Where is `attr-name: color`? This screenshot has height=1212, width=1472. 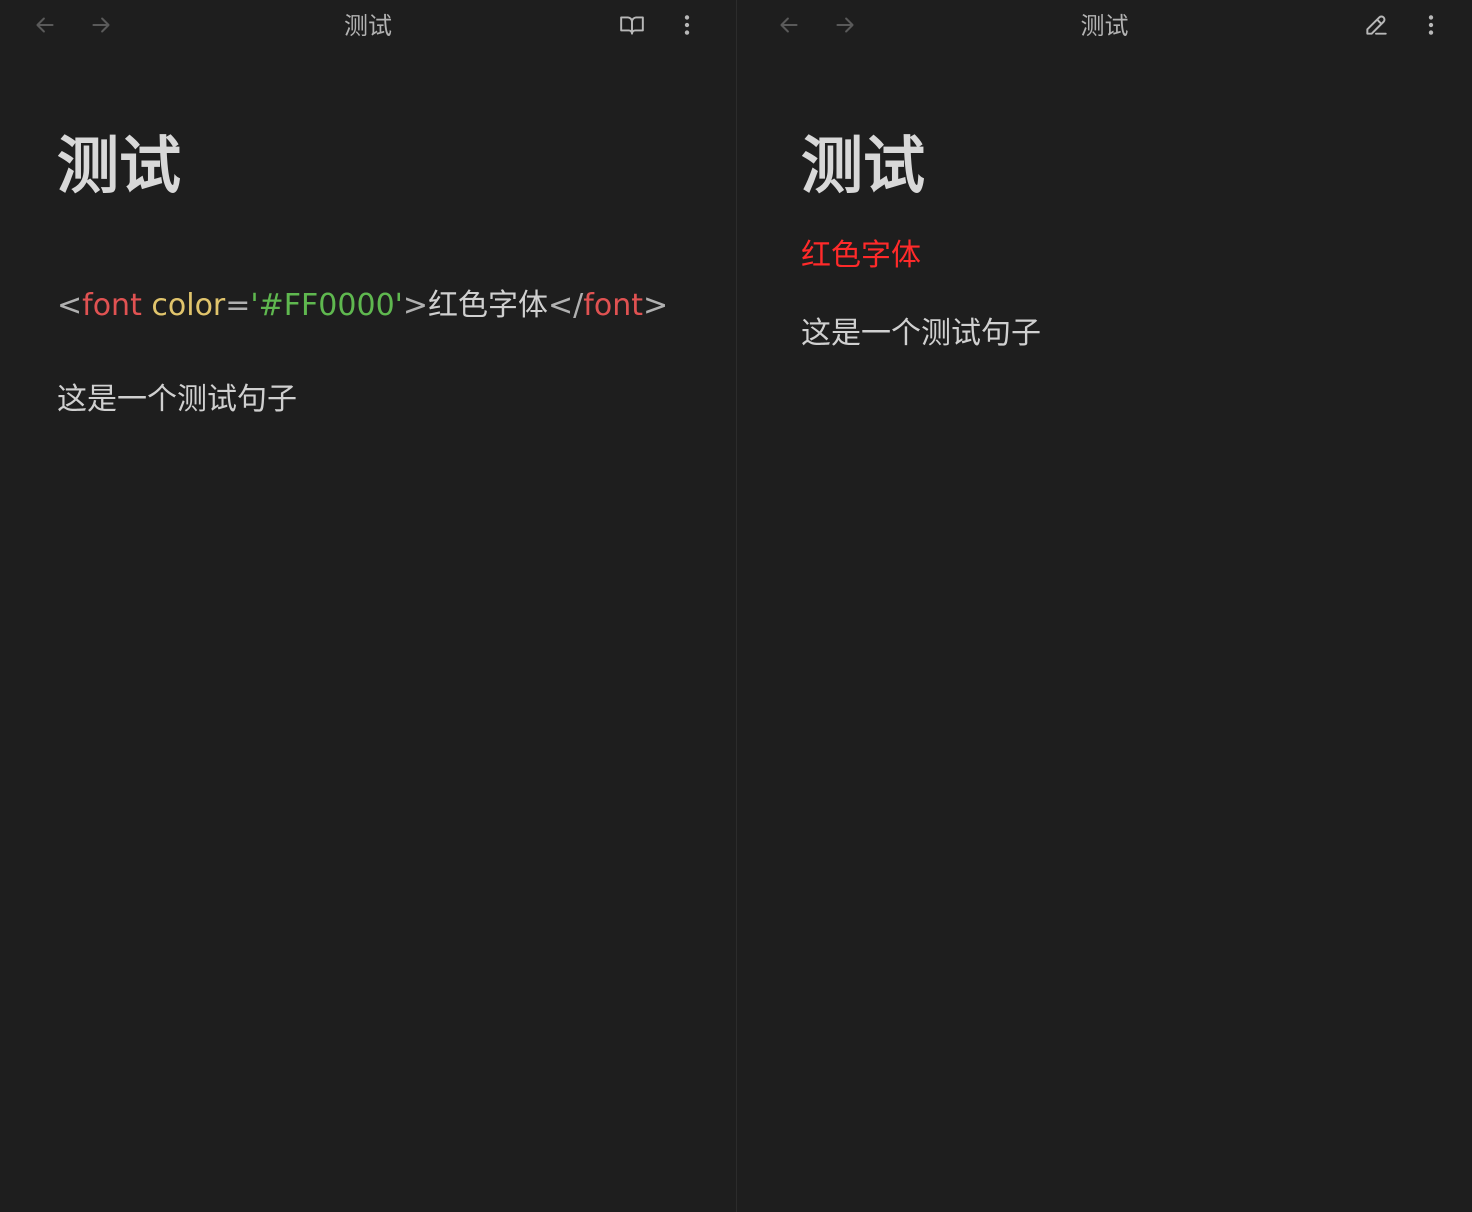
attr-name: color is located at coordinates (188, 305).